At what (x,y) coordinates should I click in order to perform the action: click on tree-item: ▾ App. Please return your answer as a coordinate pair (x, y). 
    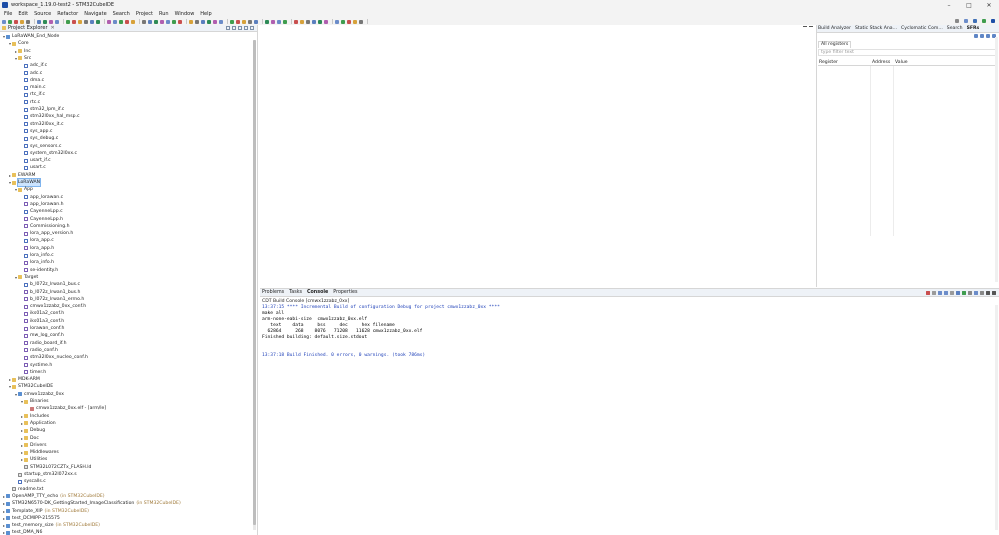
    Looking at the image, I should click on (23, 189).